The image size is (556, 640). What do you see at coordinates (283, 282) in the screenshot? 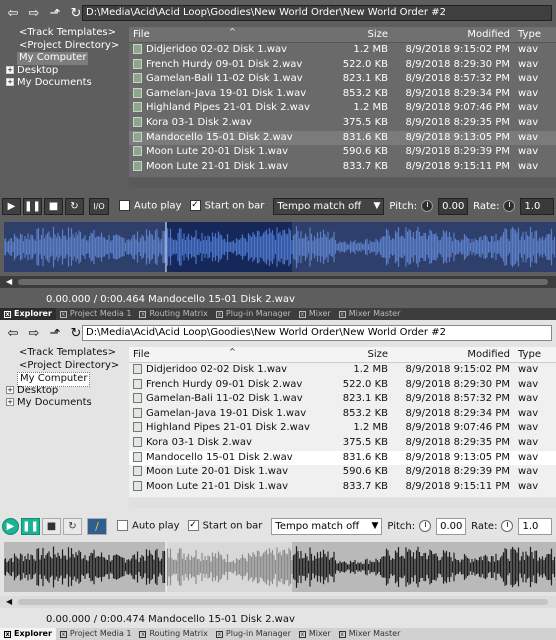
I see `scroll-thumb` at bounding box center [283, 282].